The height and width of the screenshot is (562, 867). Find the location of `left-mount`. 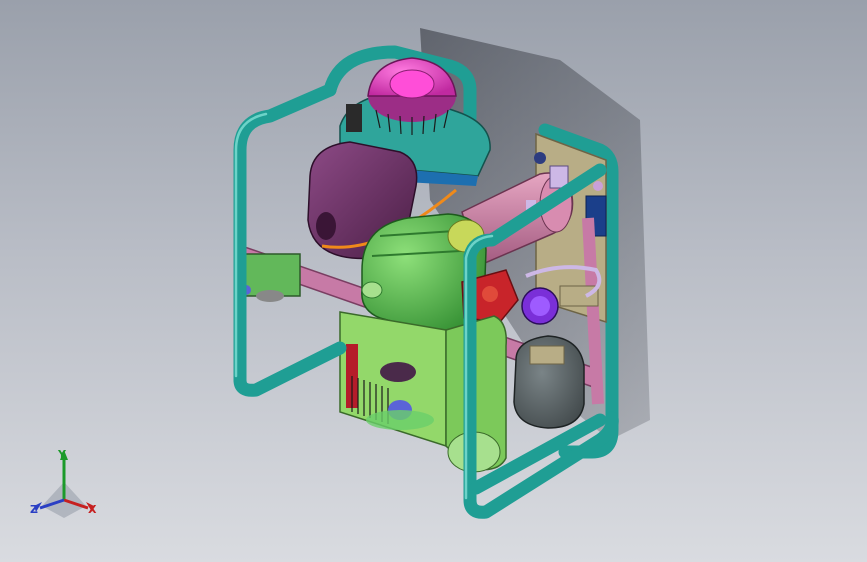

left-mount is located at coordinates (271, 277).